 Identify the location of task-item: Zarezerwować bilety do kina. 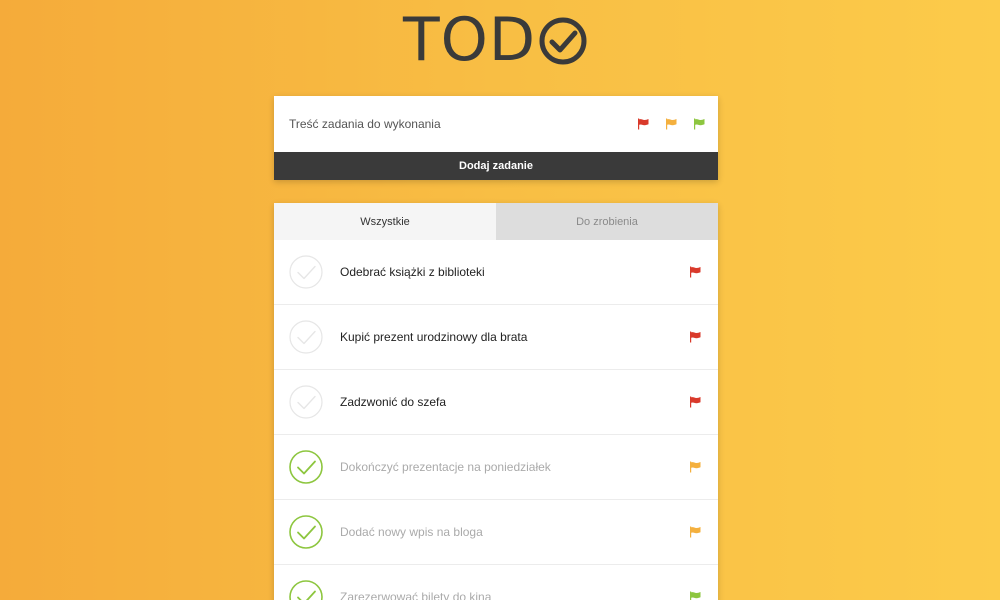
(496, 582).